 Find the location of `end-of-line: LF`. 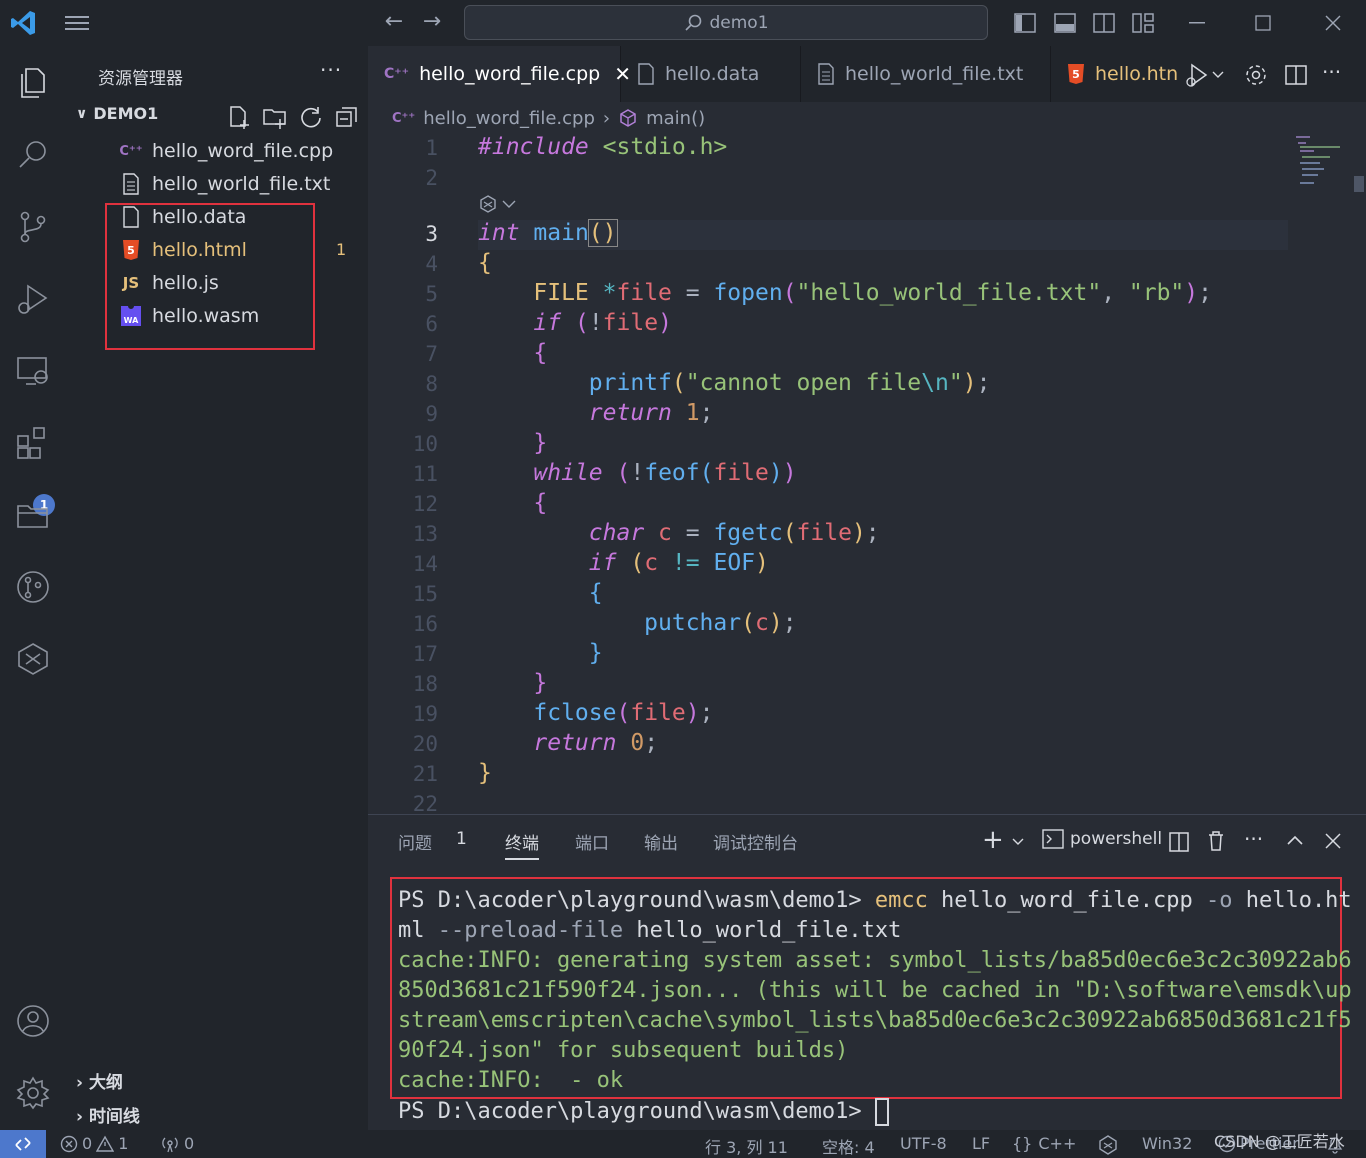

end-of-line: LF is located at coordinates (981, 1143).